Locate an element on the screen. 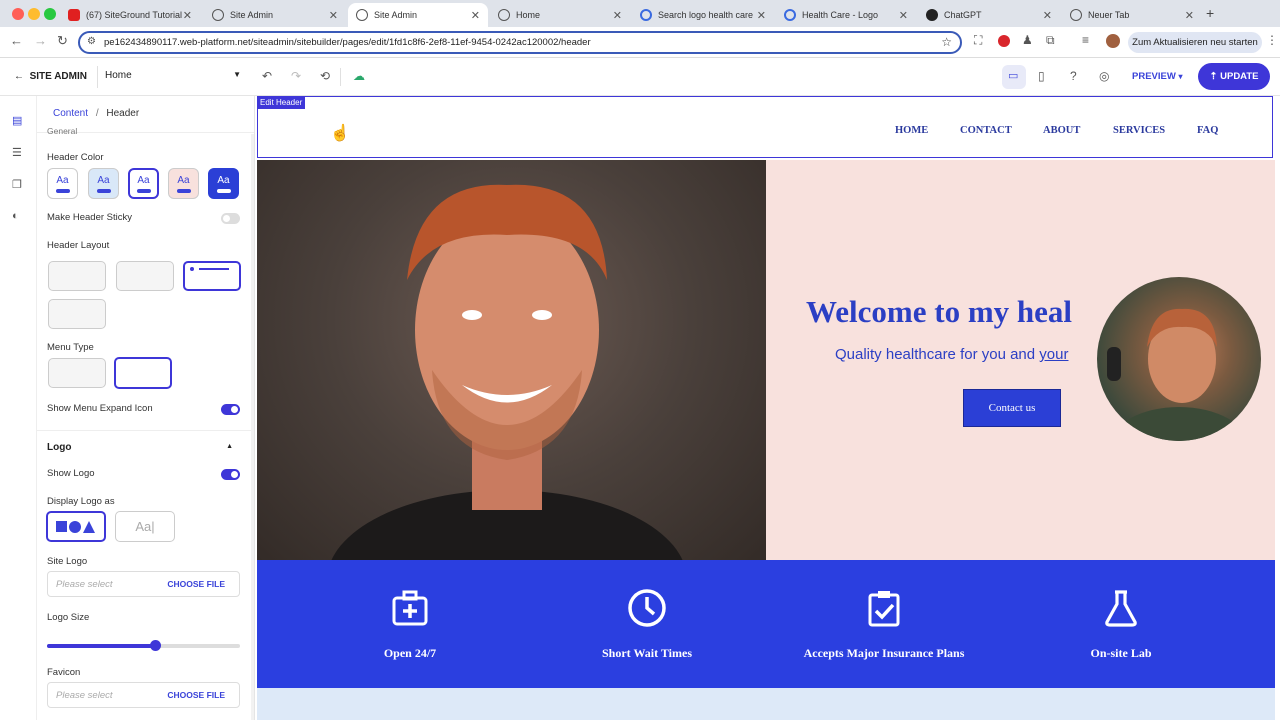 The height and width of the screenshot is (720, 1280). browser-tab: Site Admin ✕ is located at coordinates (275, 15).